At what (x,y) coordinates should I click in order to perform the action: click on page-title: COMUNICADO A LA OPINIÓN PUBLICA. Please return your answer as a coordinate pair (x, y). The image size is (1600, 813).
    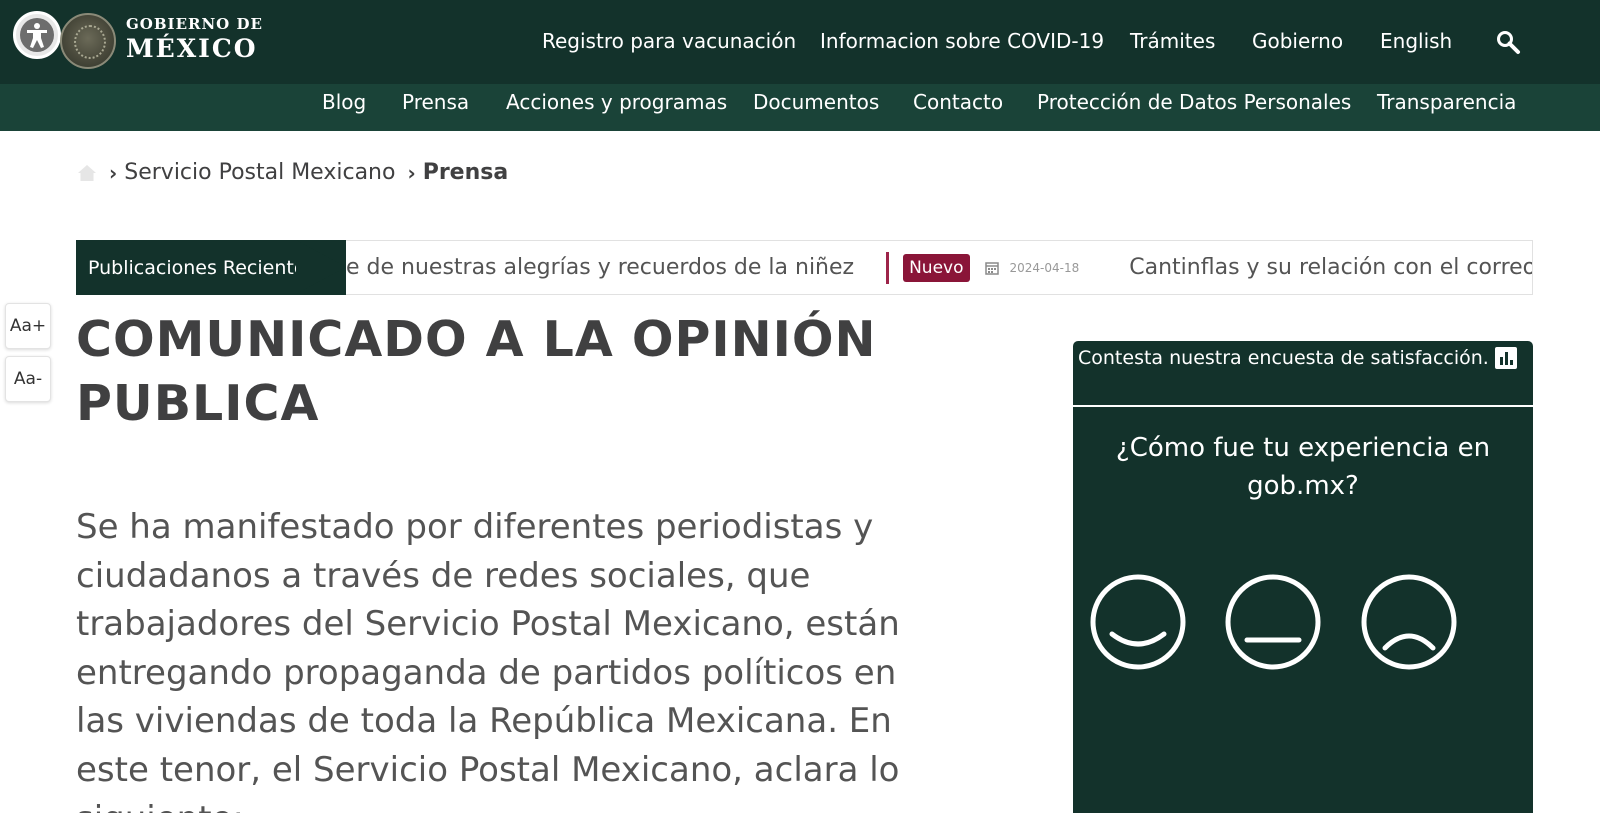
    Looking at the image, I should click on (476, 371).